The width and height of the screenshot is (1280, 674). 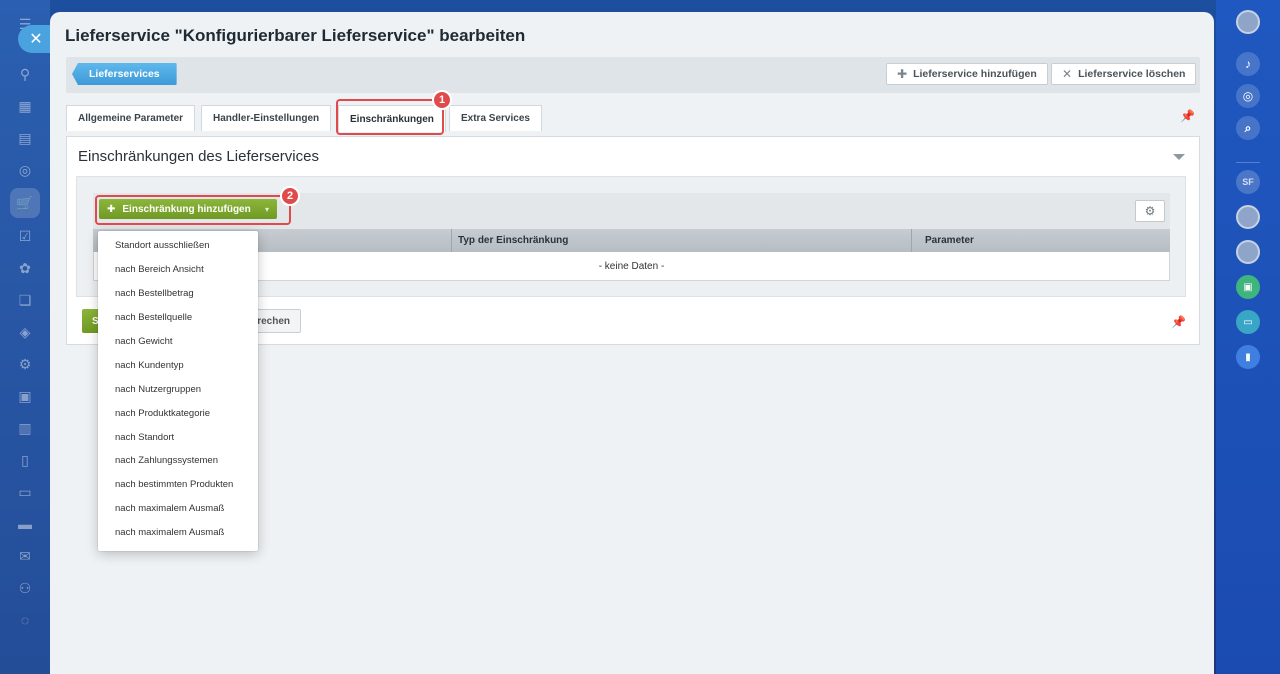 I want to click on menu-item-bereich-ansicht: nach Bereich Ansicht, so click(x=178, y=270).